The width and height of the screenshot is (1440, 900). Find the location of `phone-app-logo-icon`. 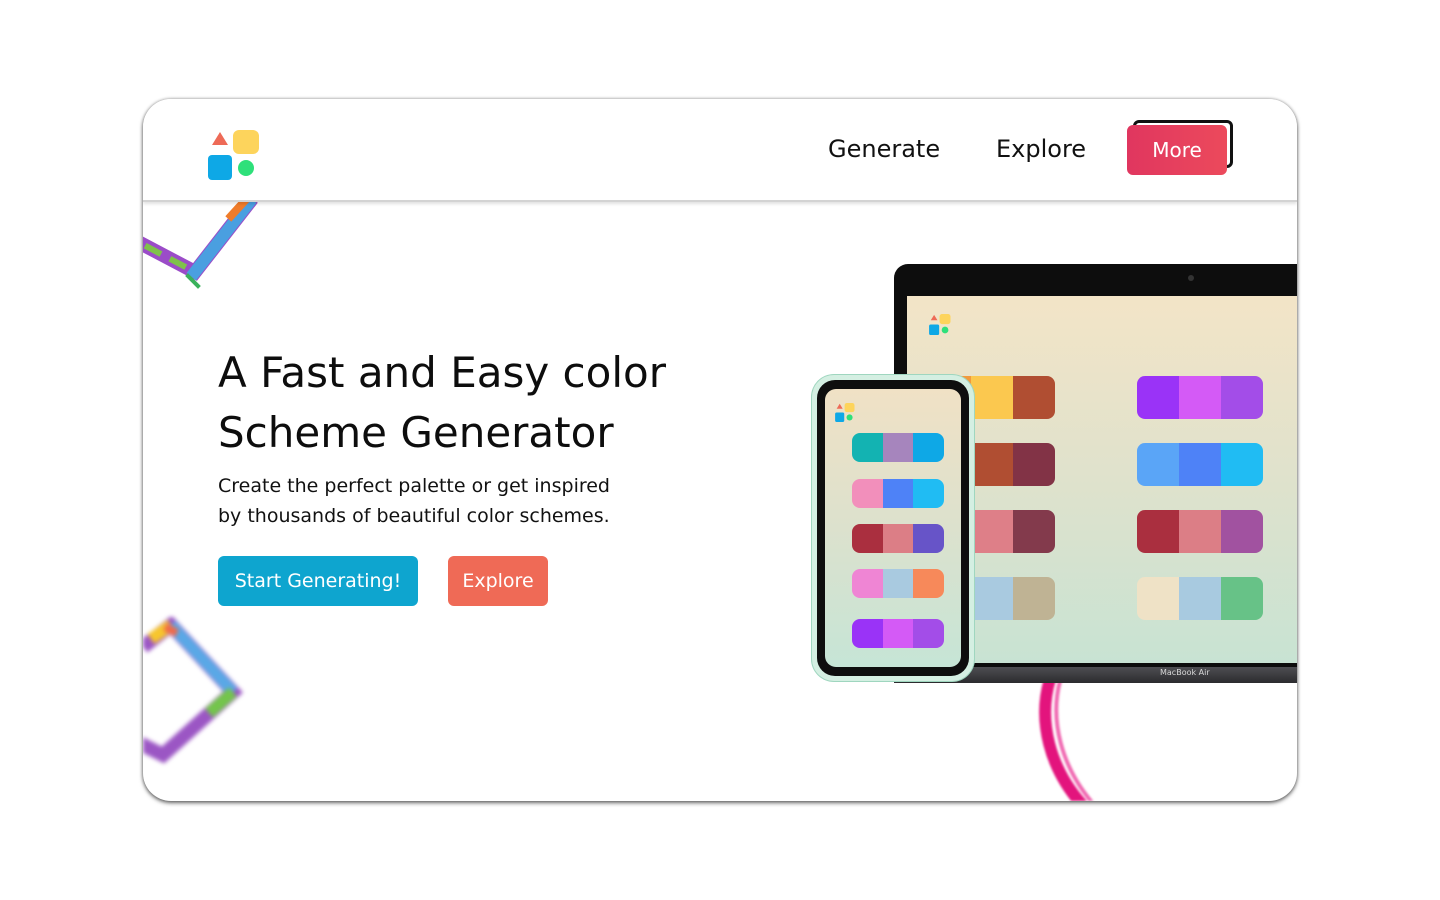

phone-app-logo-icon is located at coordinates (845, 412).